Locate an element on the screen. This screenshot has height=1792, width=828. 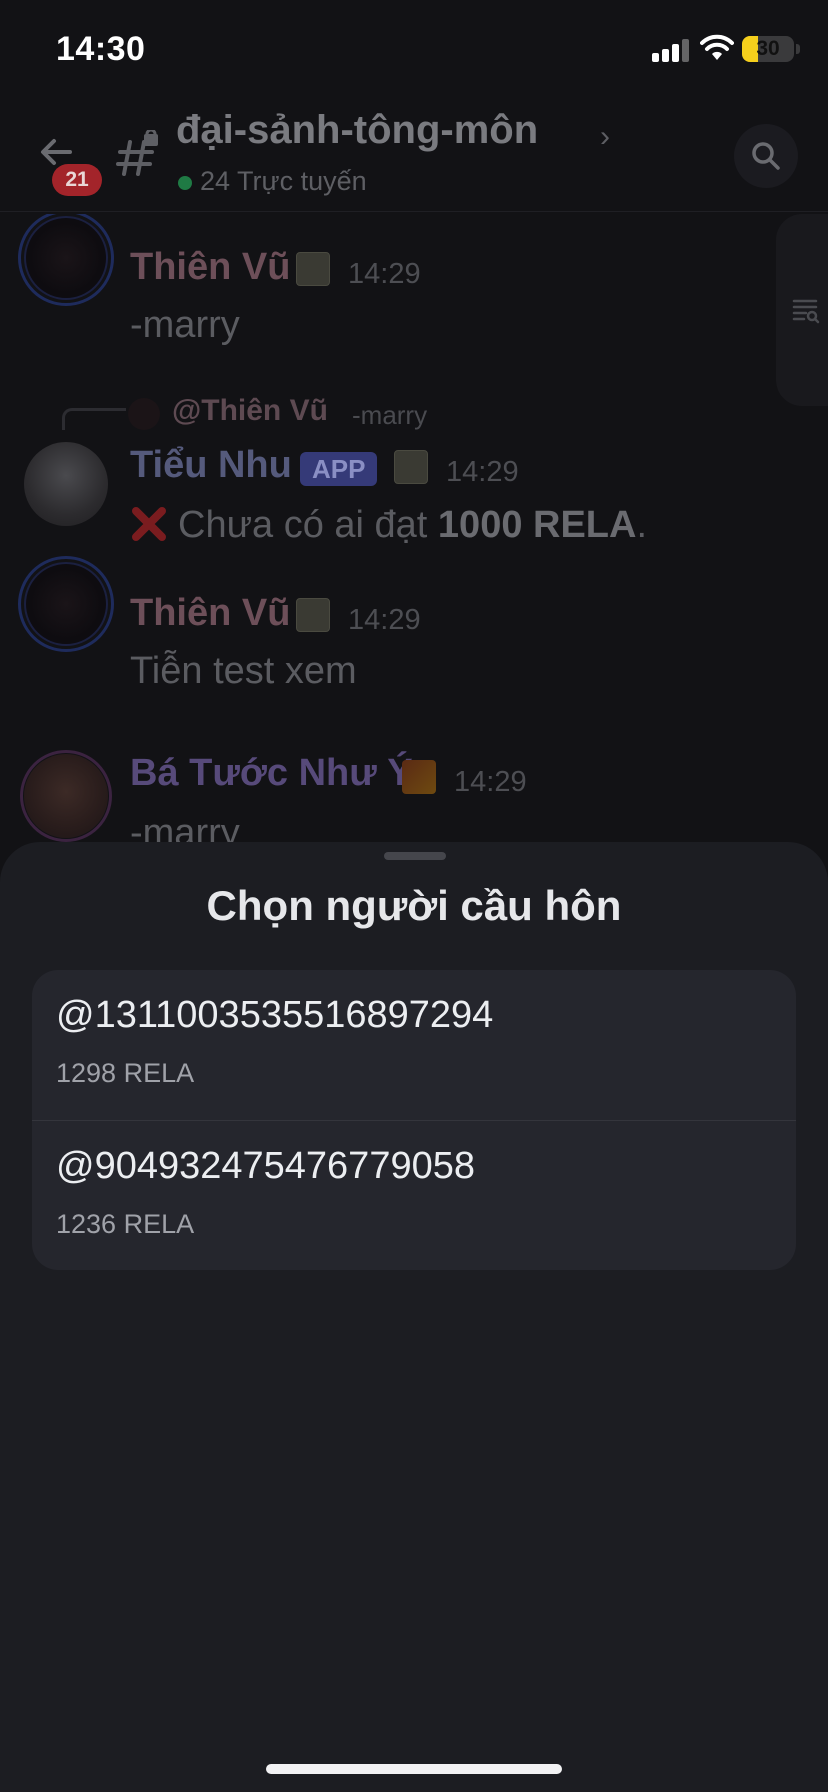
wifi-icon is located at coordinates (717, 47).